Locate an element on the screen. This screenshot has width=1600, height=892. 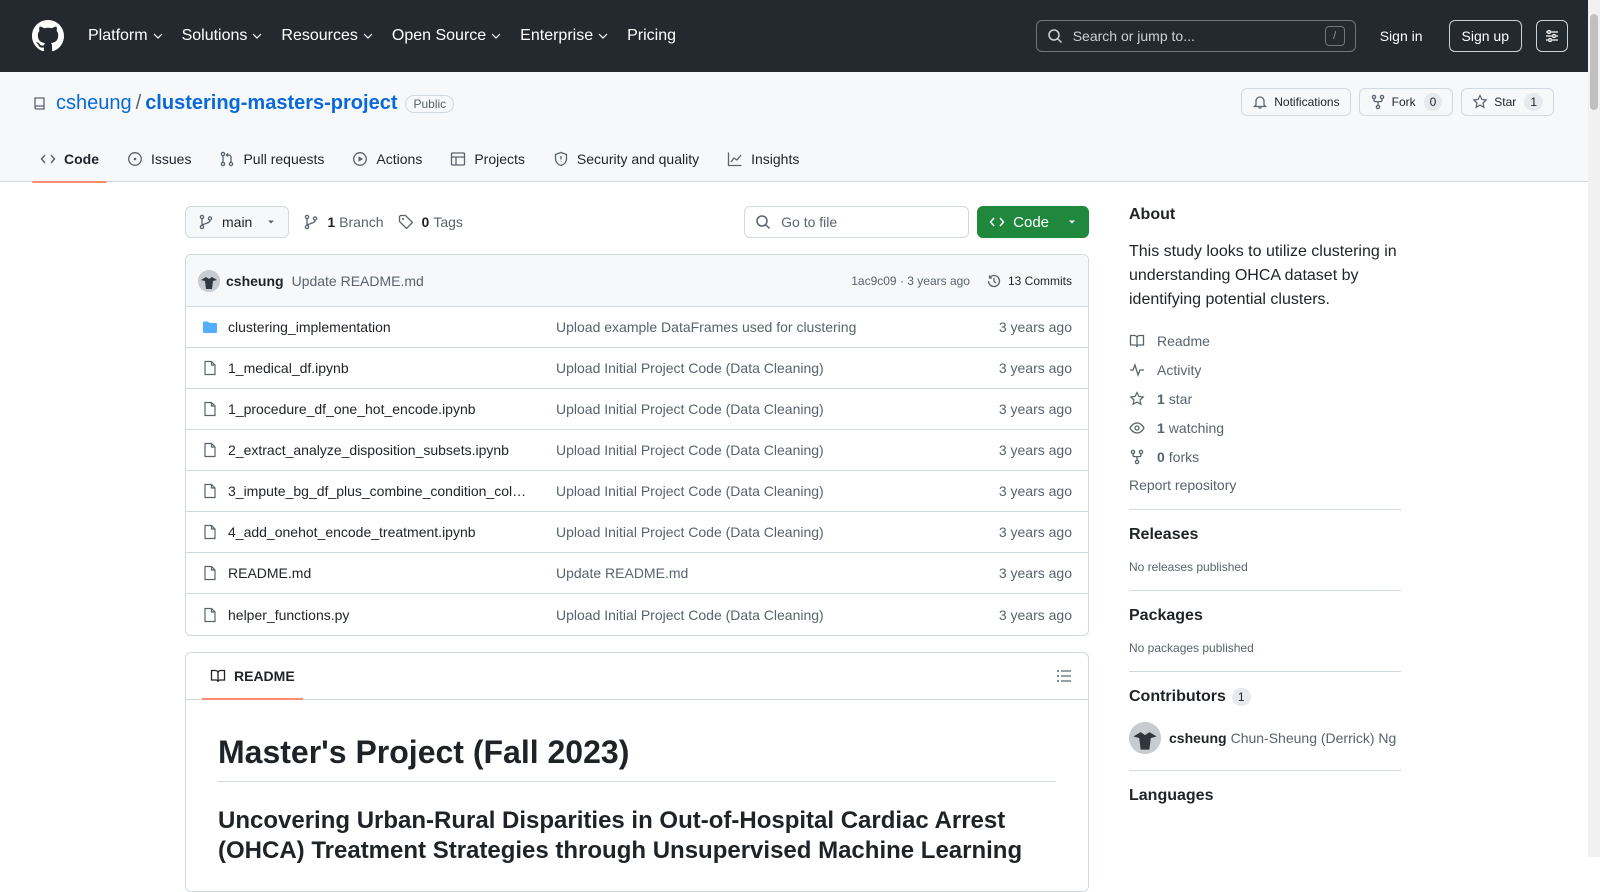
pull-request-icon is located at coordinates (227, 159).